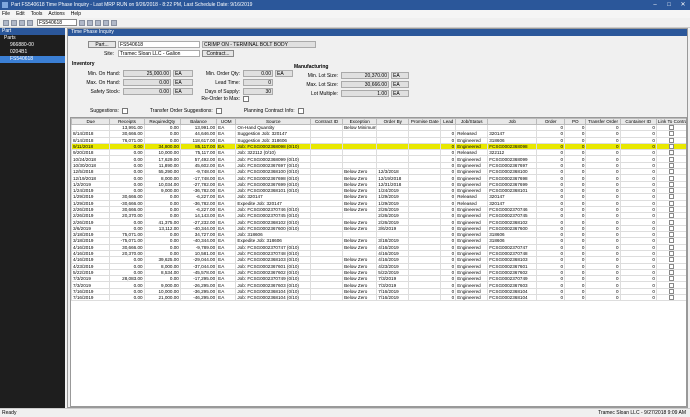 This screenshot has width=690, height=417. Describe the element at coordinates (365, 93) in the screenshot. I see `lot-multiple-value: 1.00` at that location.